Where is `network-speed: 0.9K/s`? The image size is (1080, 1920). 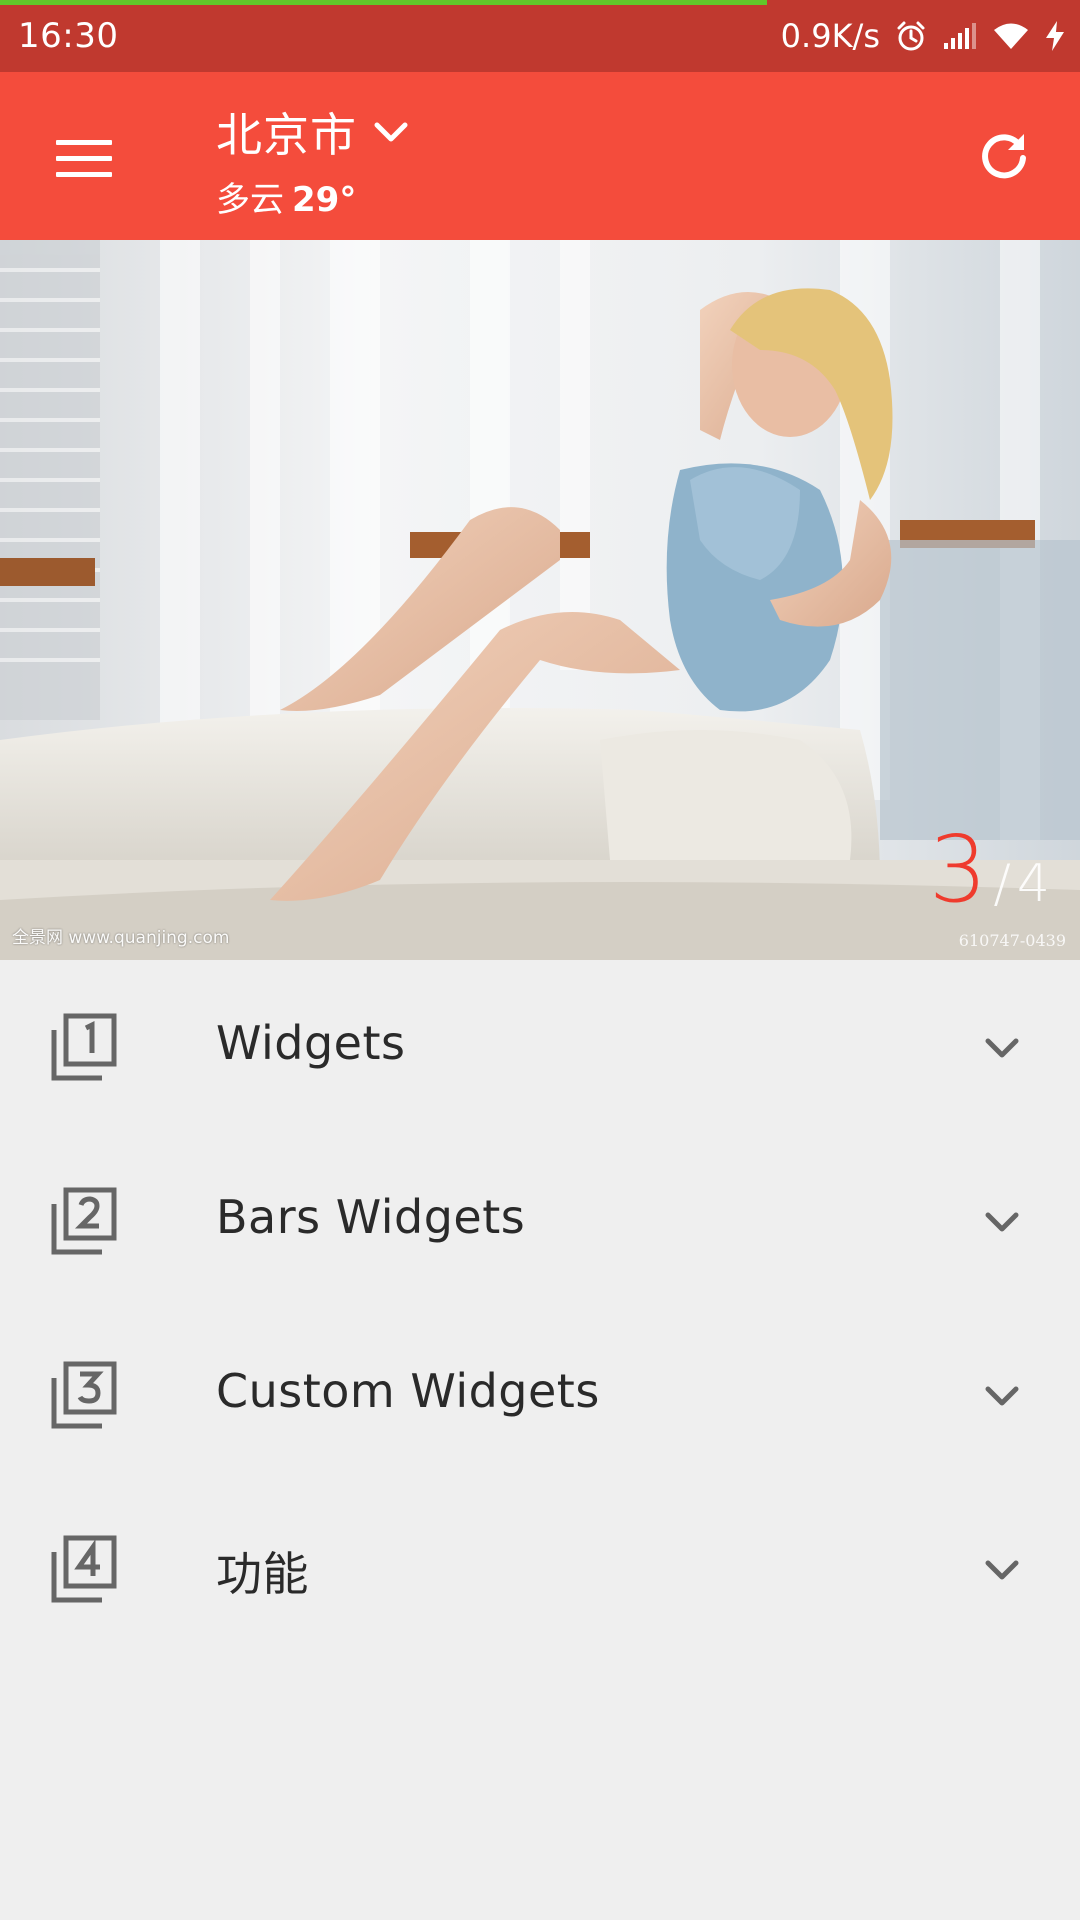 network-speed: 0.9K/s is located at coordinates (830, 36).